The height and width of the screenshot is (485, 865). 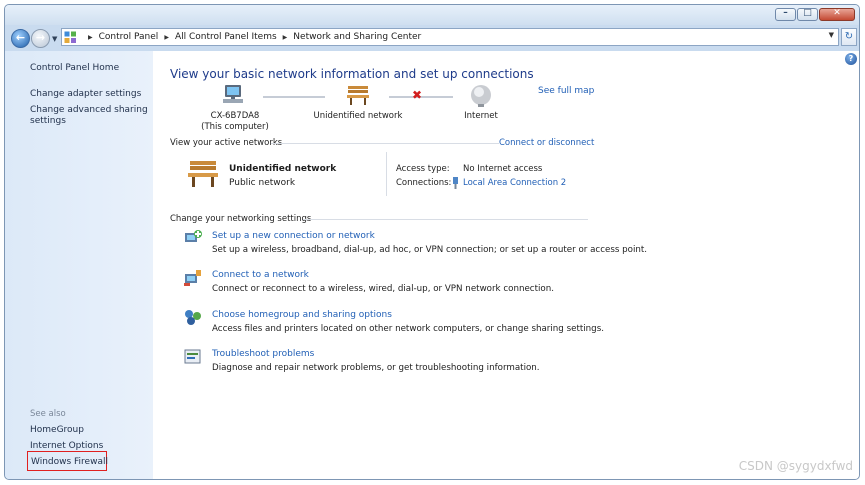 What do you see at coordinates (546, 143) in the screenshot?
I see `connect-or-disconnect-link: Connect or disconnect` at bounding box center [546, 143].